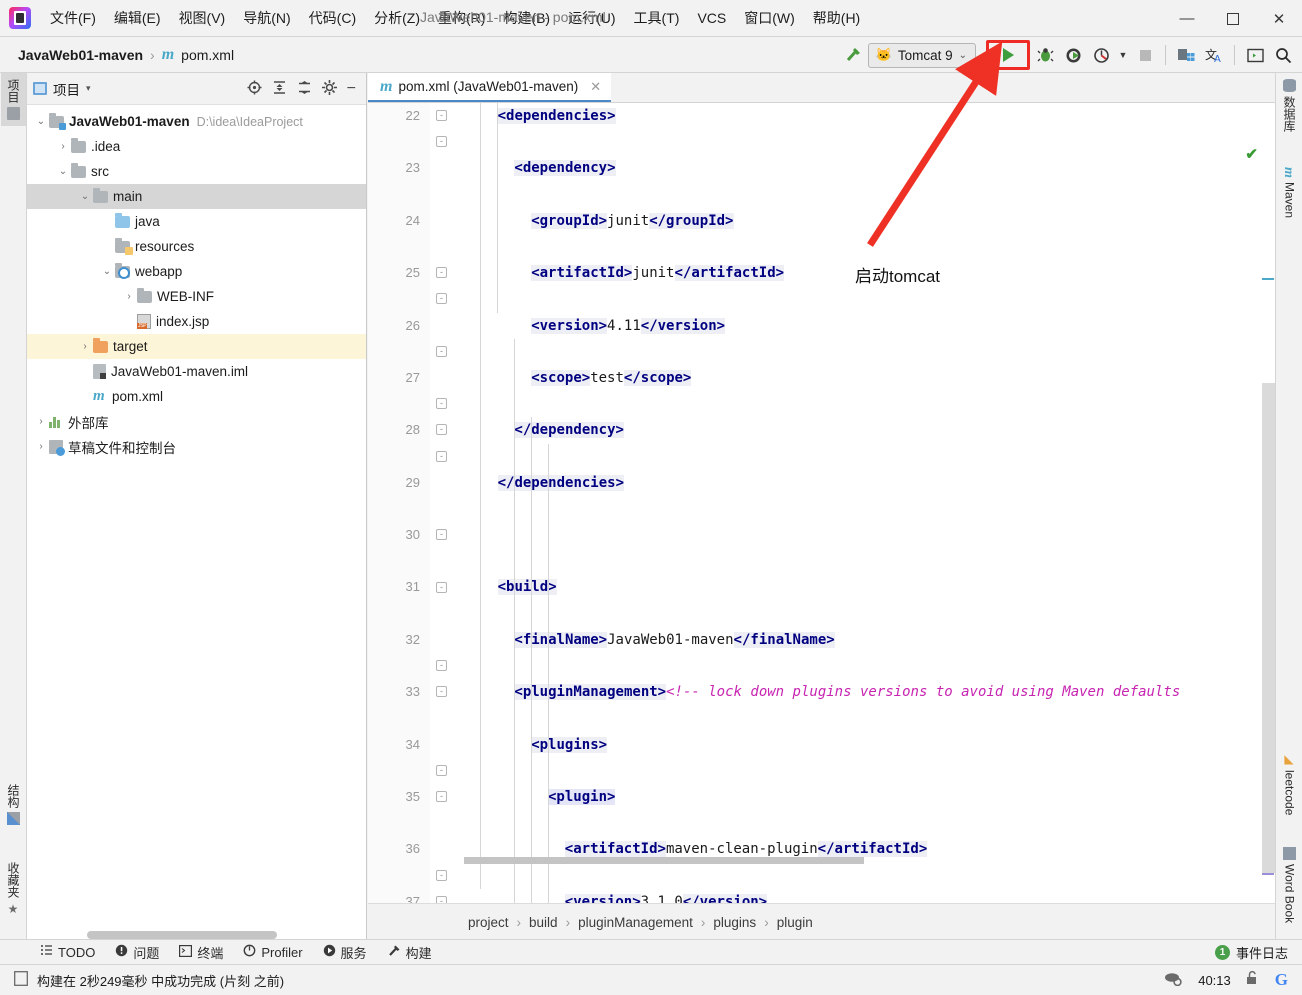 The image size is (1302, 995). What do you see at coordinates (196, 371) in the screenshot?
I see `tree-node-javaweb01-maven-iml: JavaWeb01-maven.iml` at bounding box center [196, 371].